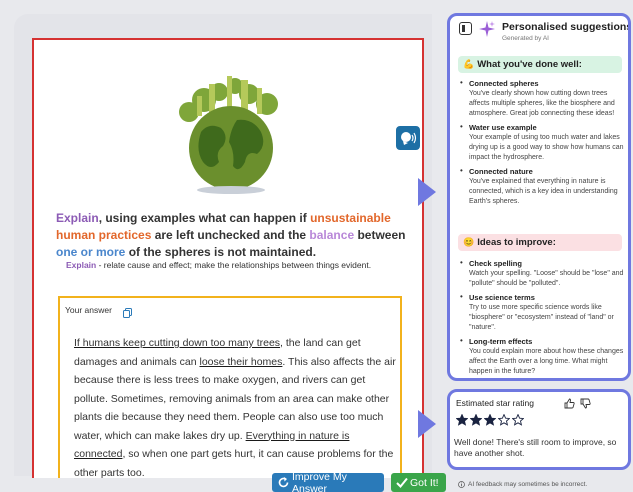 This screenshot has height=492, width=633. What do you see at coordinates (465, 28) in the screenshot?
I see `panel-toggle-icon` at bounding box center [465, 28].